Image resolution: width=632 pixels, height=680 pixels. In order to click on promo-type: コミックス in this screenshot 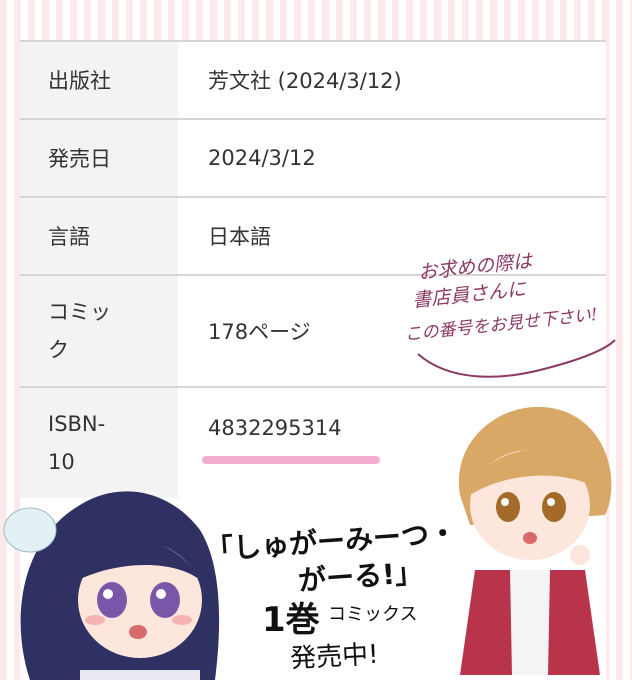, I will do `click(373, 614)`.